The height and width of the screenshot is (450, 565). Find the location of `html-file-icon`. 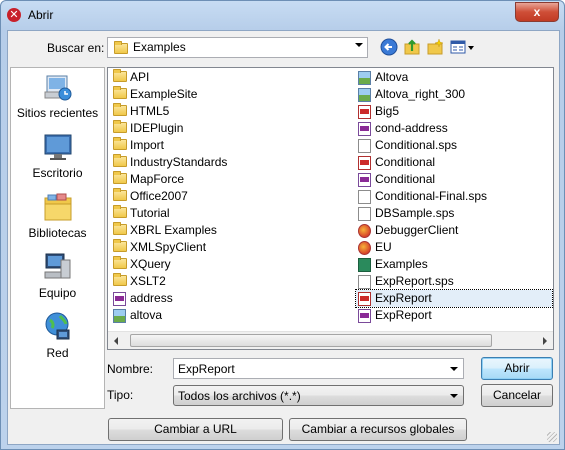

html-file-icon is located at coordinates (364, 231).